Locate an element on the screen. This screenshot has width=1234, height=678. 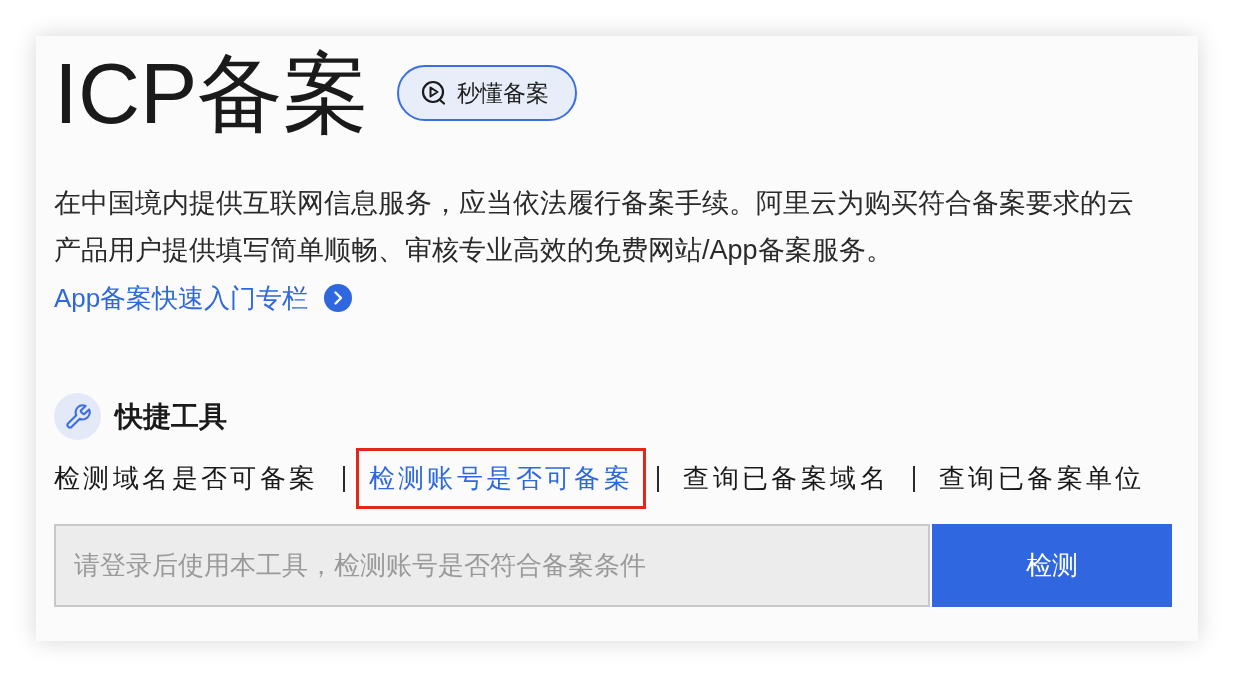
search-field: 请登录后使用本工具，检测账号是否符合备案条件 is located at coordinates (492, 565).